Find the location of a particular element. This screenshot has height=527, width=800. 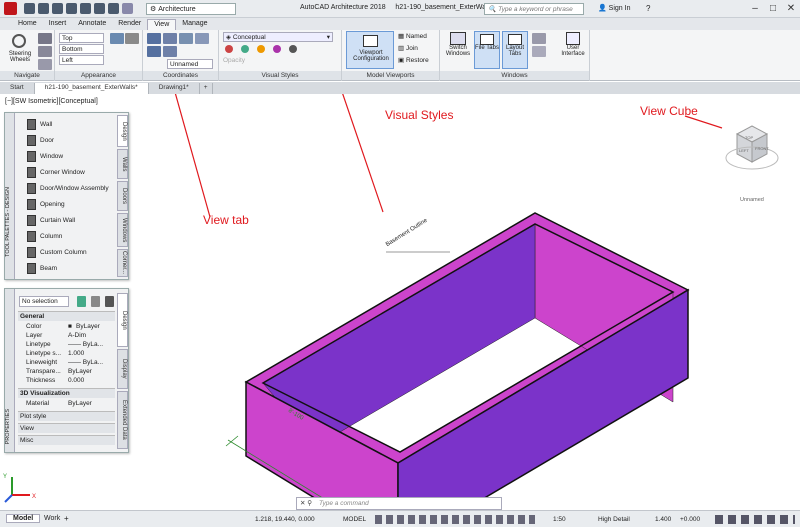

add-layout-plus-icon: + is located at coordinates (66, 518).